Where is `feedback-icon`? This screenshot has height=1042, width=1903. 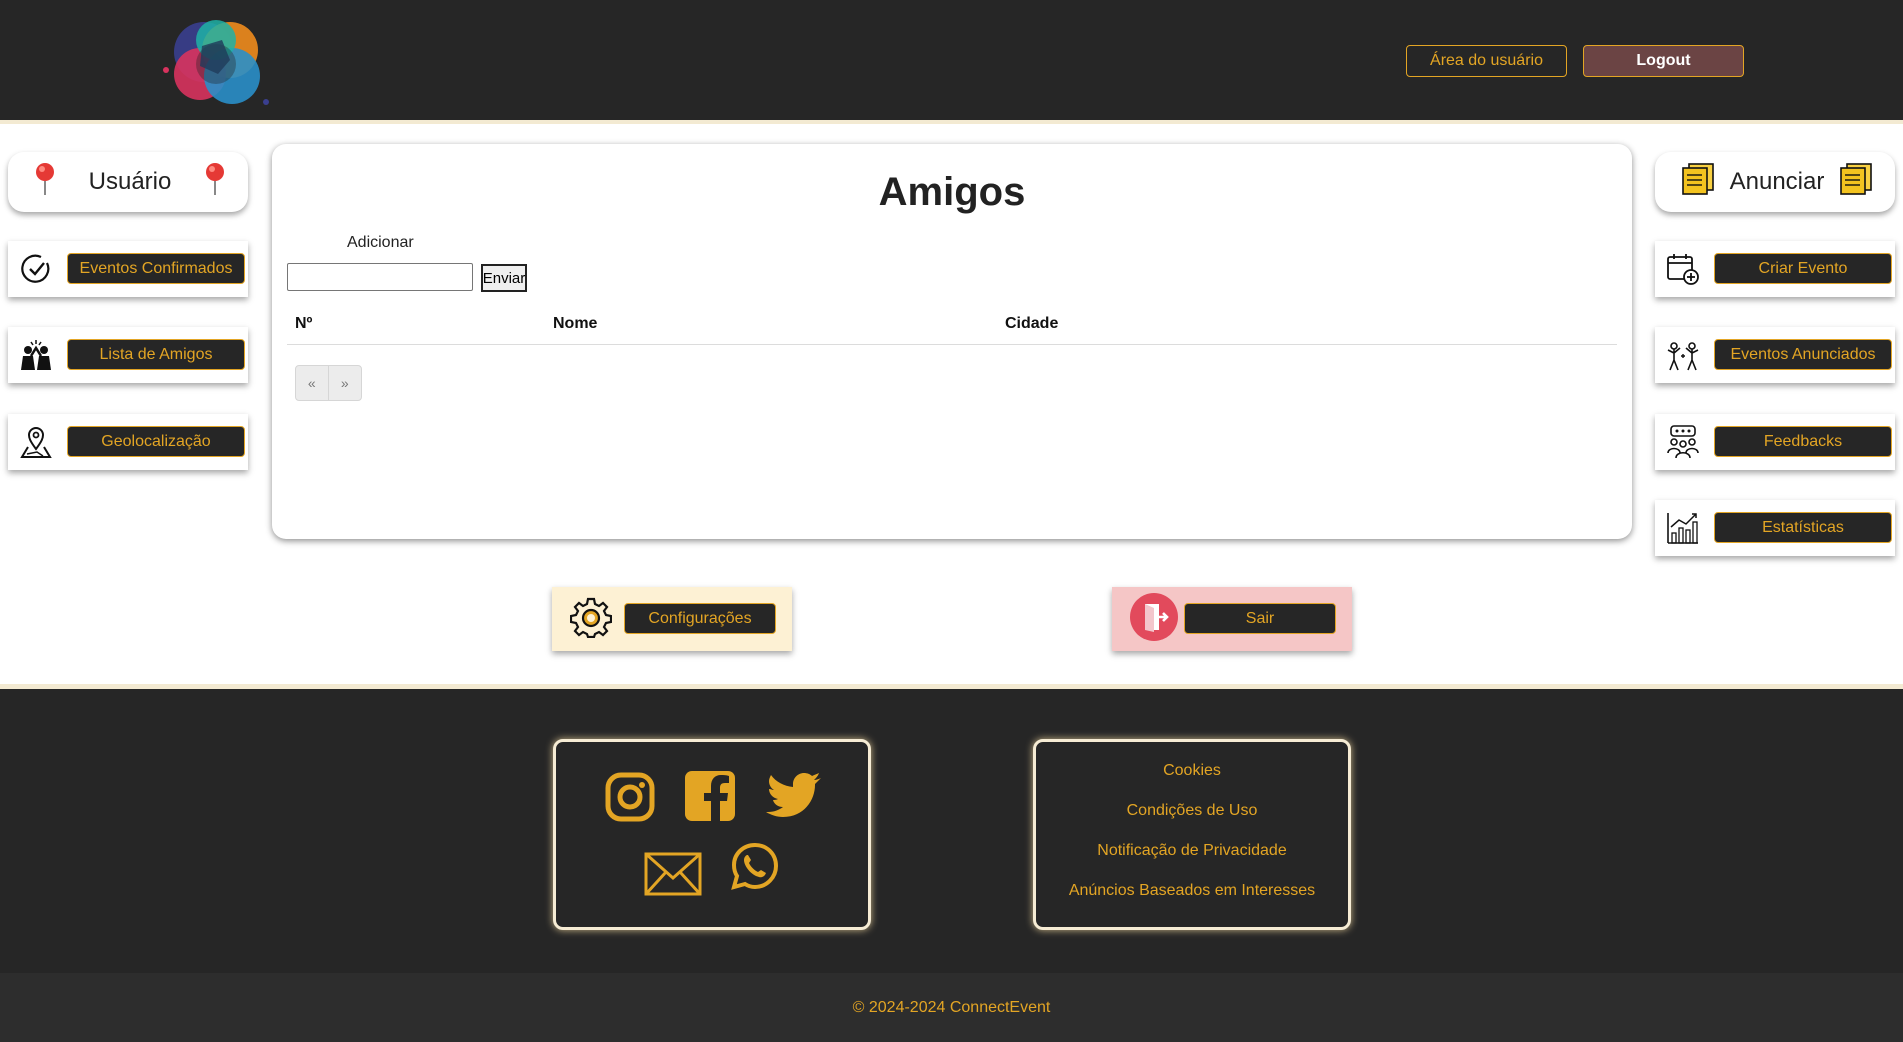
feedback-icon is located at coordinates (1683, 442).